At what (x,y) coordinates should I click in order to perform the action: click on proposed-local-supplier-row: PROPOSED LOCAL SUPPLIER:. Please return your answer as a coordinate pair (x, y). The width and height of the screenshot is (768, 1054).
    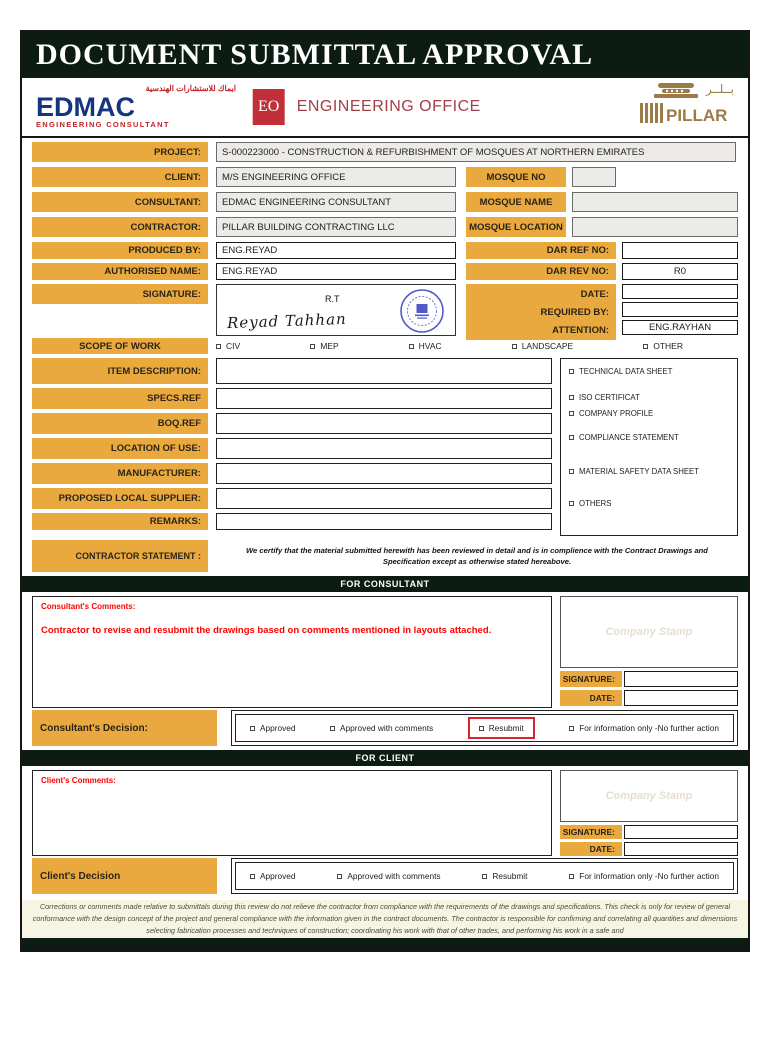
    Looking at the image, I should click on (292, 498).